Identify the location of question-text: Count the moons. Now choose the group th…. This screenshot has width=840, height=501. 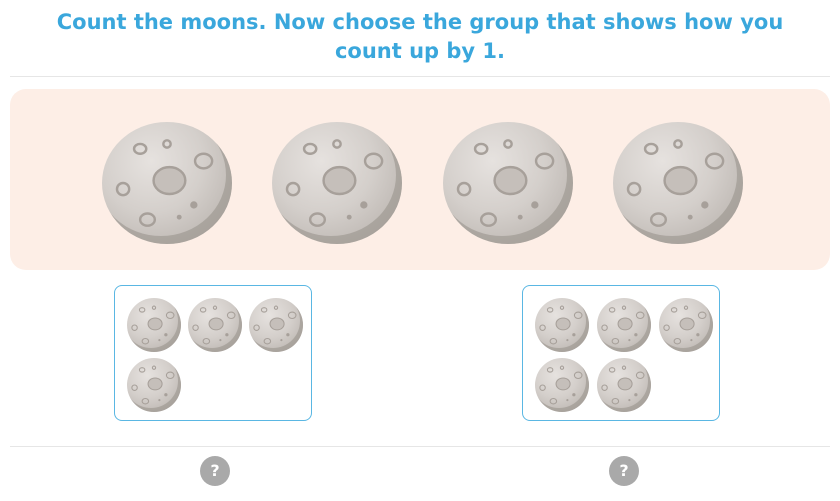
(420, 36).